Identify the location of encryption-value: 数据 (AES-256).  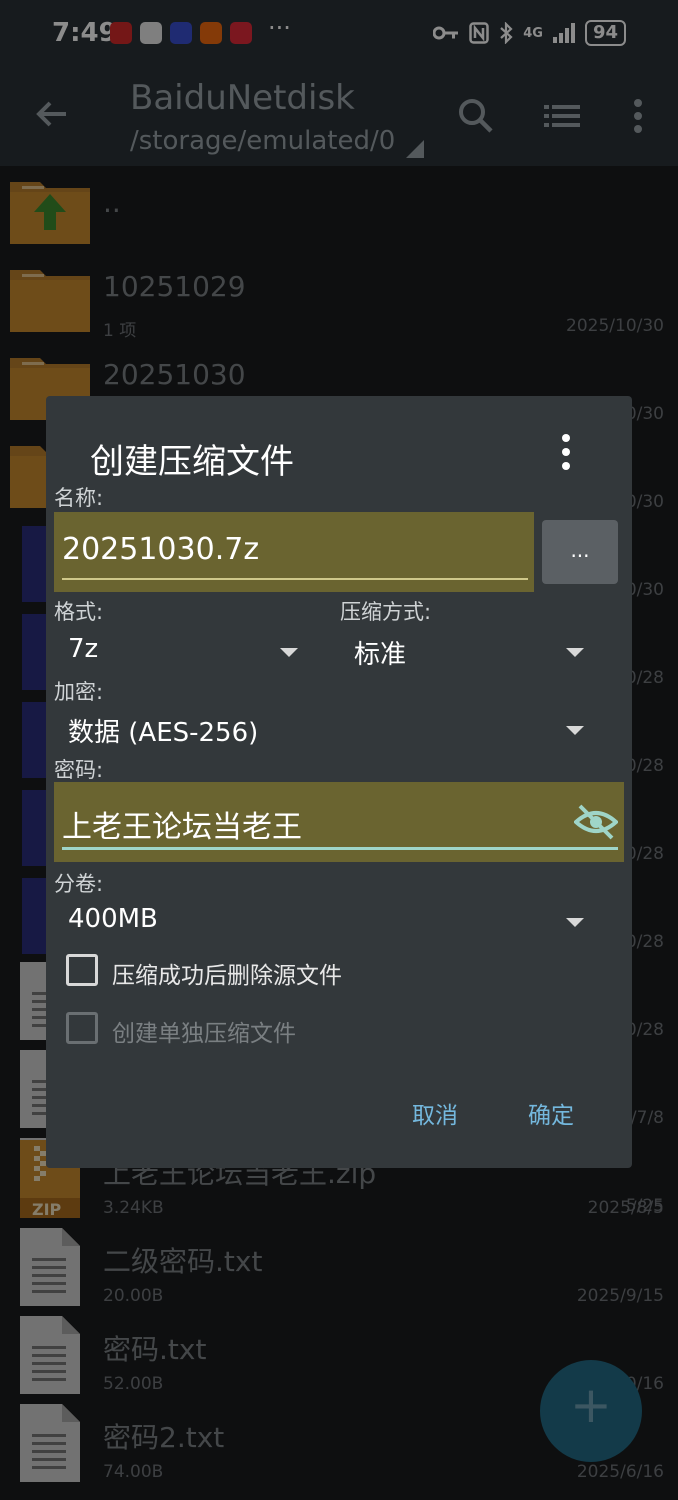
(163, 733).